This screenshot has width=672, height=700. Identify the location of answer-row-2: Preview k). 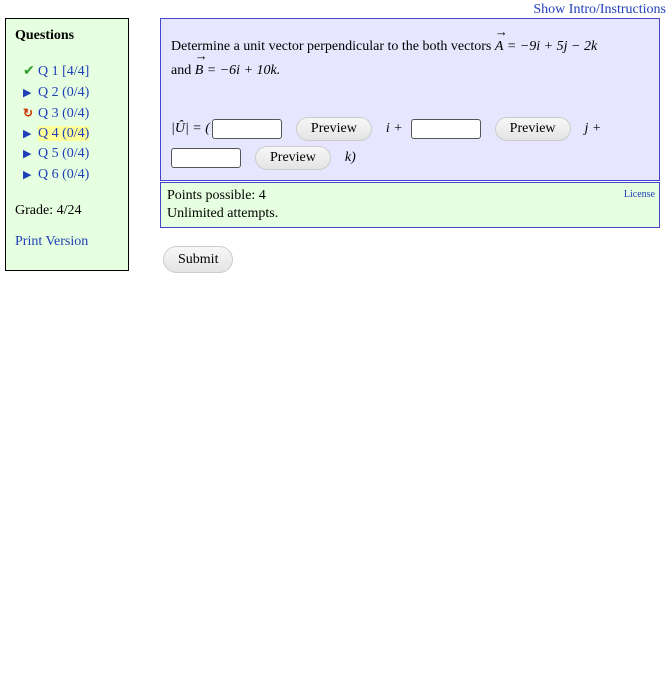
(263, 158).